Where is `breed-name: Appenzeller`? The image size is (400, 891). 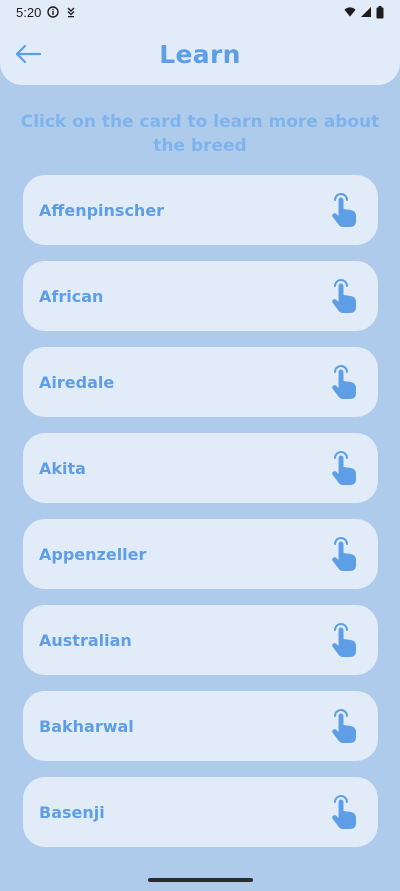
breed-name: Appenzeller is located at coordinates (93, 554).